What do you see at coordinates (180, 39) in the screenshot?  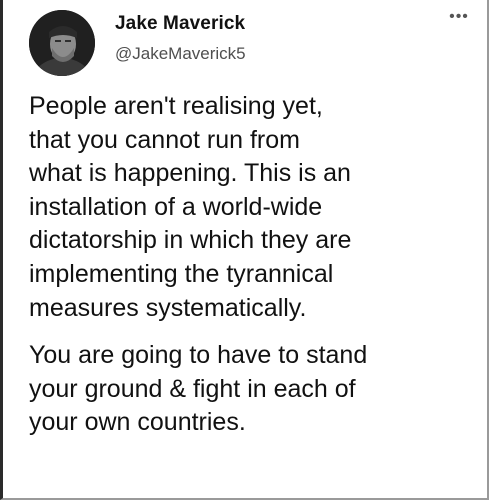 I see `author-names: Jake Maverick @JakeMaverick5` at bounding box center [180, 39].